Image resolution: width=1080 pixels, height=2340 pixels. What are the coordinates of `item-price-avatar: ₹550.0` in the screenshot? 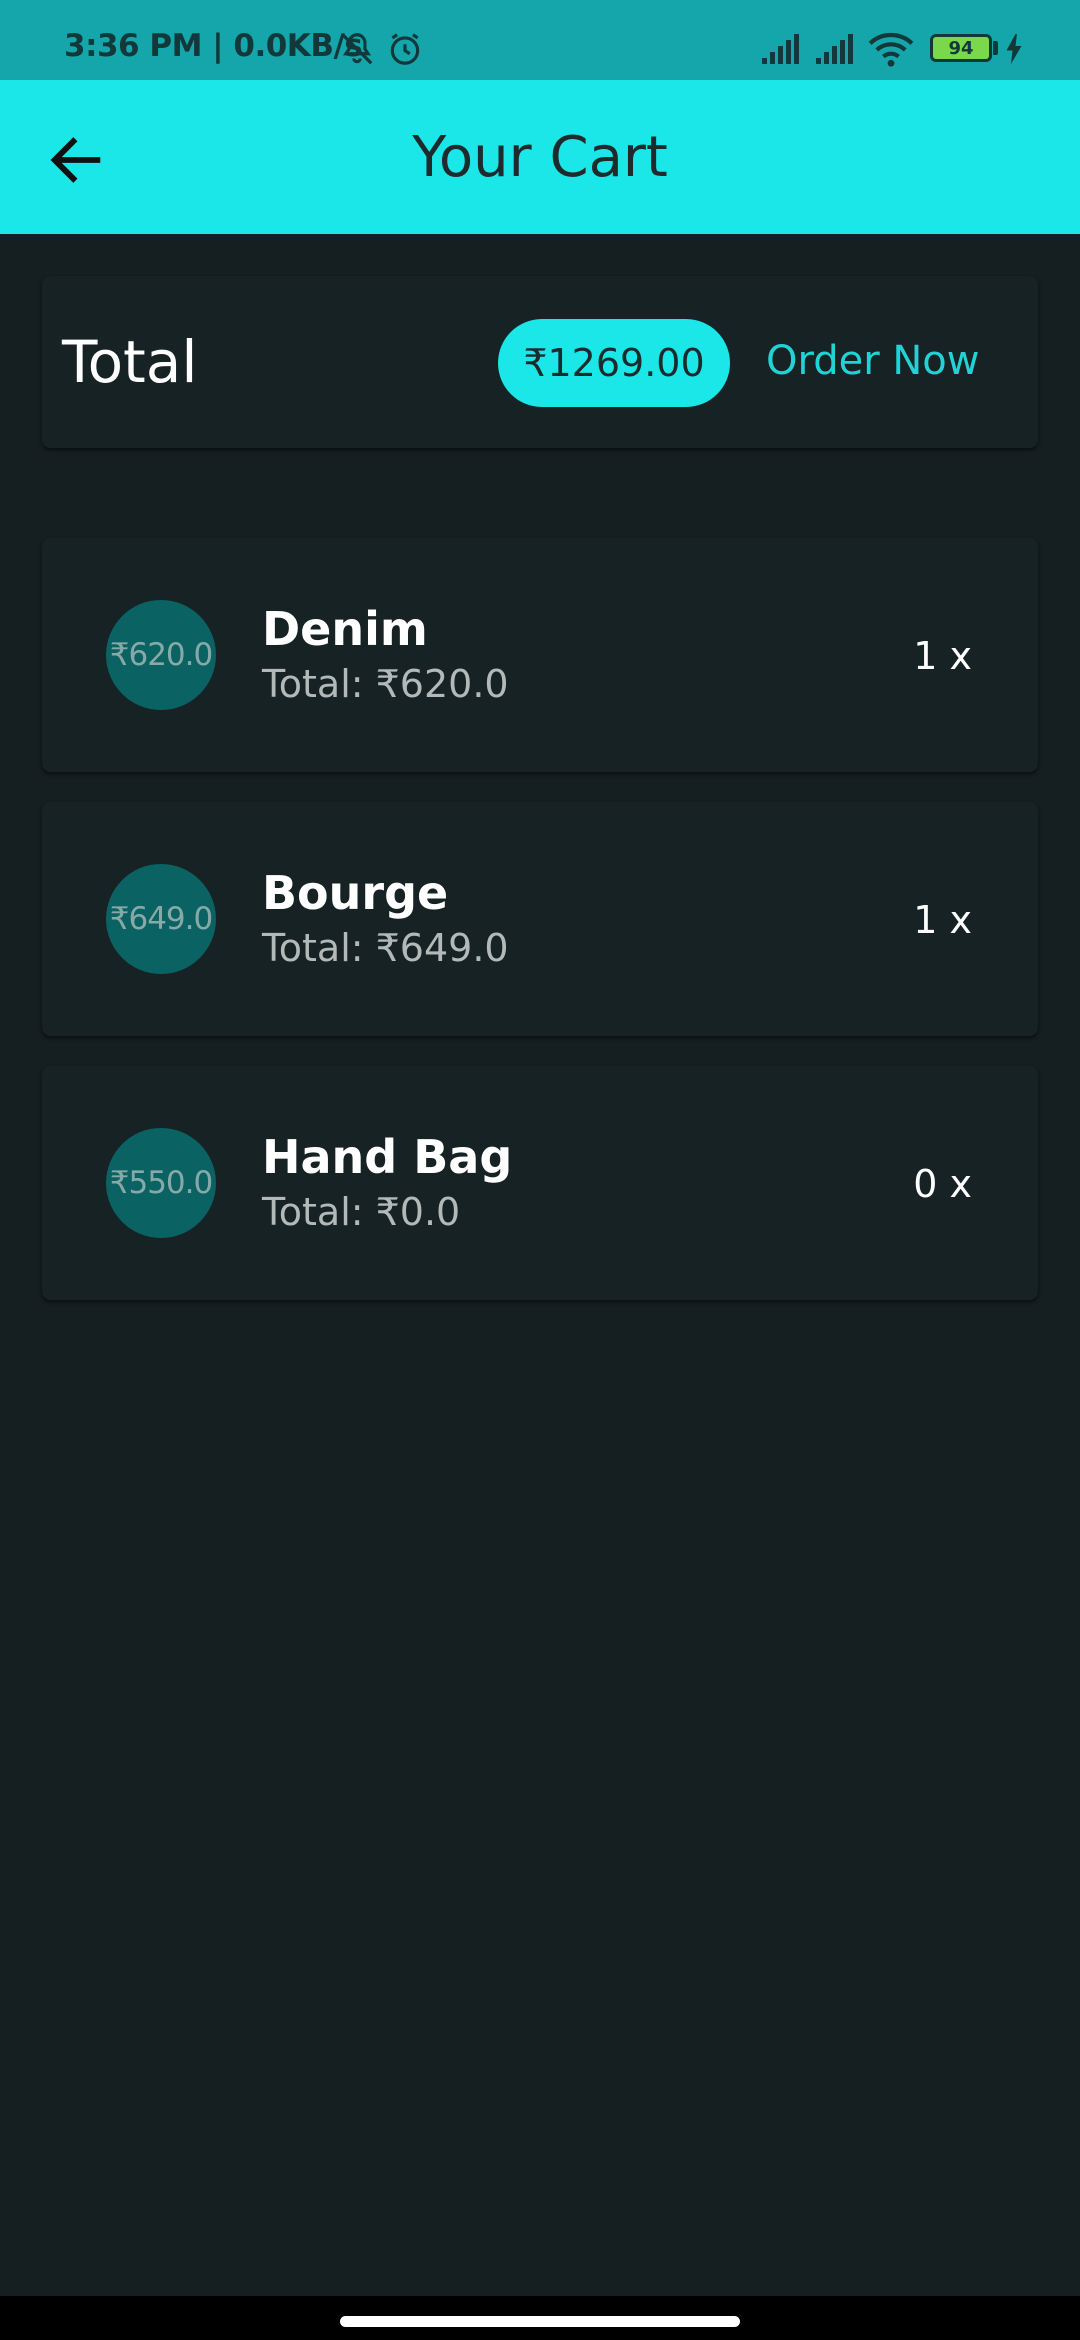 It's located at (161, 1183).